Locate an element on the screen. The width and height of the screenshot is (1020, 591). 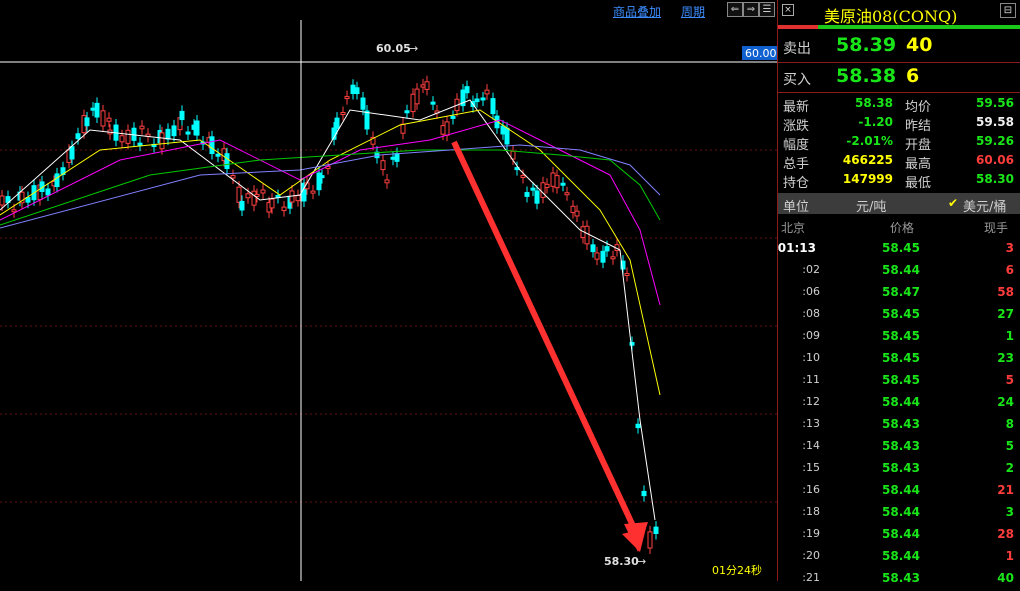
stat-value: -2.01% is located at coordinates (869, 141).